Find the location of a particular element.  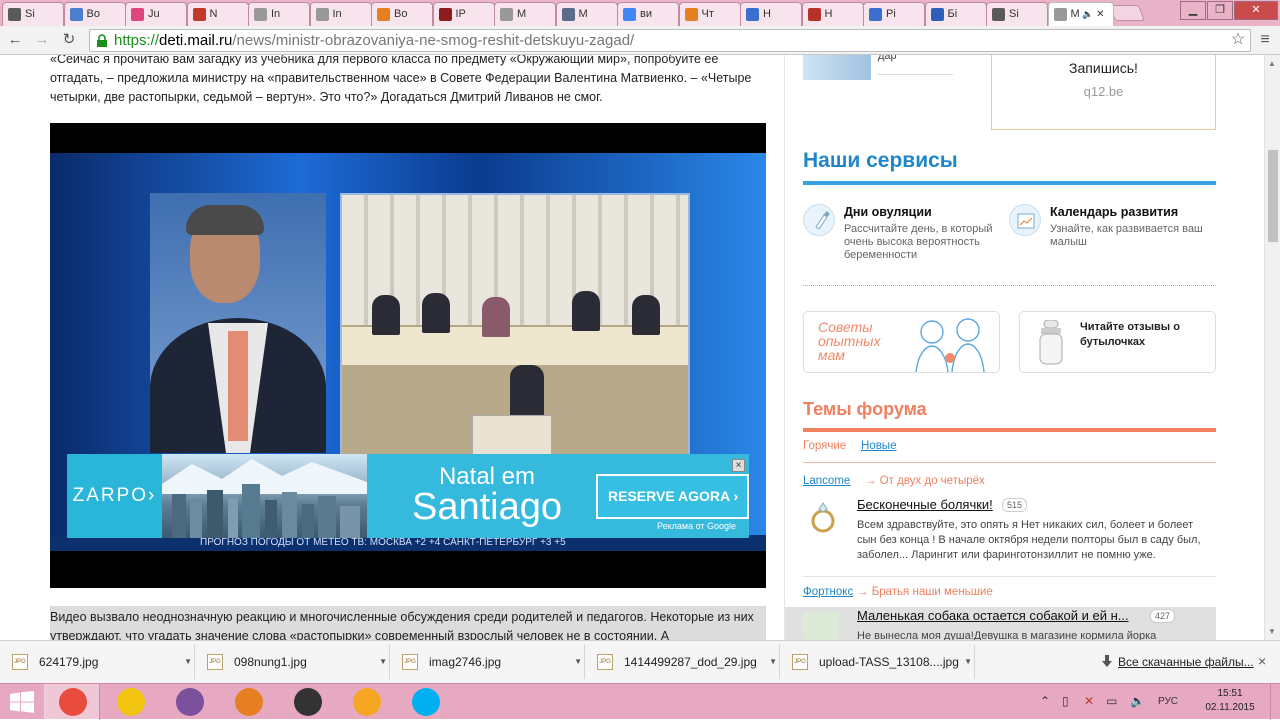

service-ovulation-title: Дни овуляции is located at coordinates (888, 212).